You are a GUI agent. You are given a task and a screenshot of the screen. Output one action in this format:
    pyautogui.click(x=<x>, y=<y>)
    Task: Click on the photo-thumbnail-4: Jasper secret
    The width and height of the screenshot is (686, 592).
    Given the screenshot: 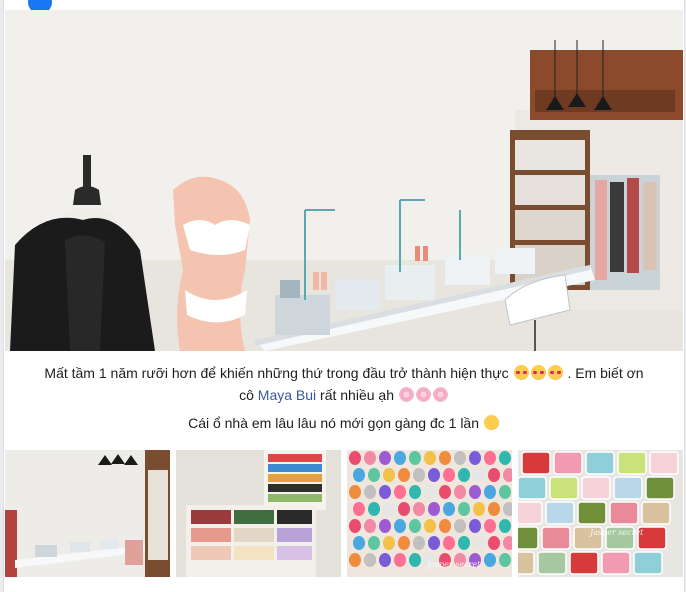 What is the action you would take?
    pyautogui.click(x=600, y=513)
    